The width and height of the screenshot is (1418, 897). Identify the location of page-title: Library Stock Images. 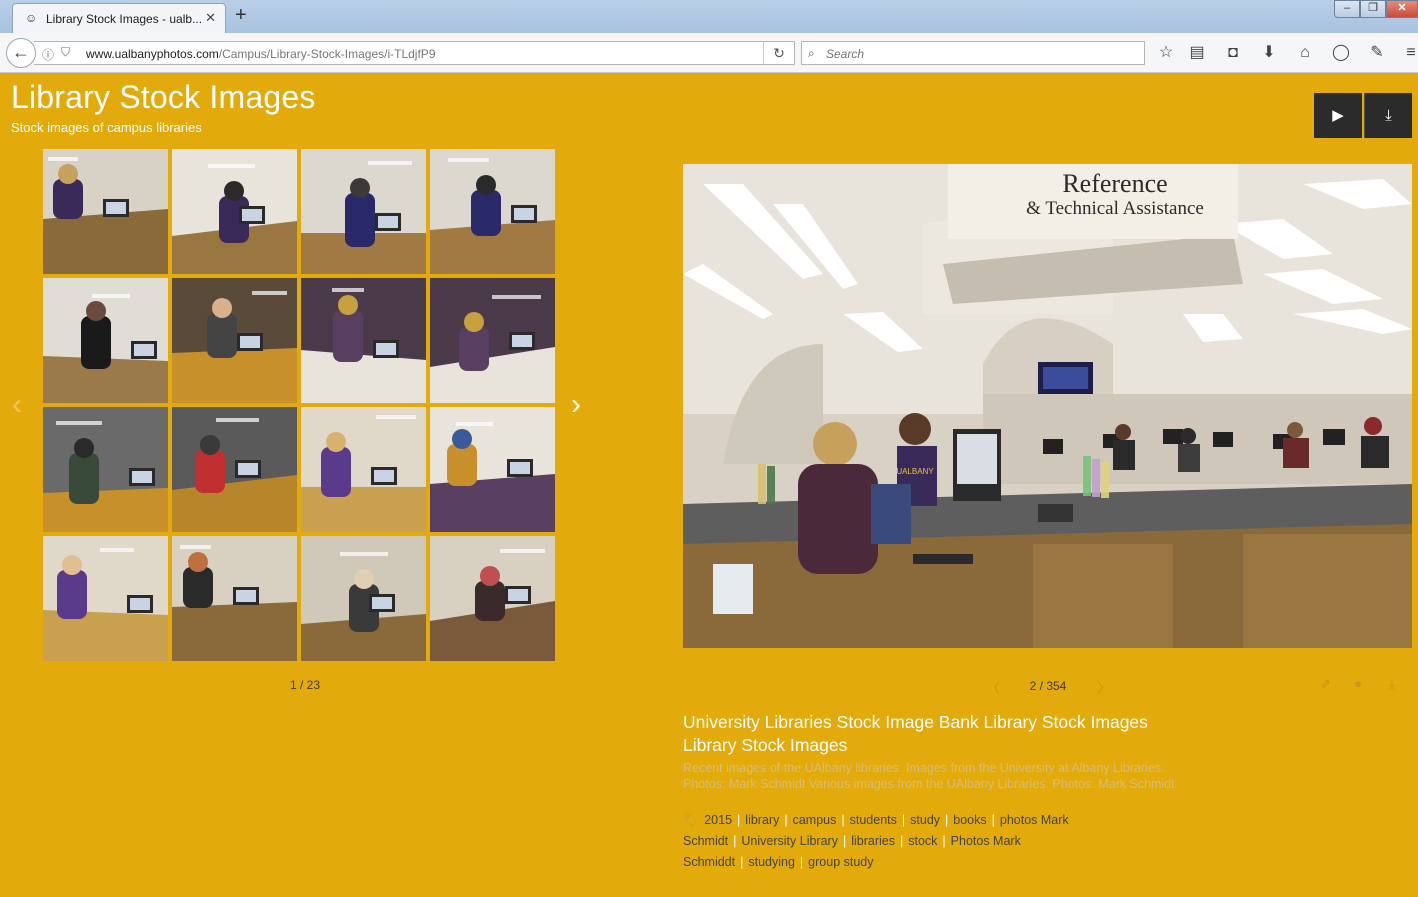
(163, 97).